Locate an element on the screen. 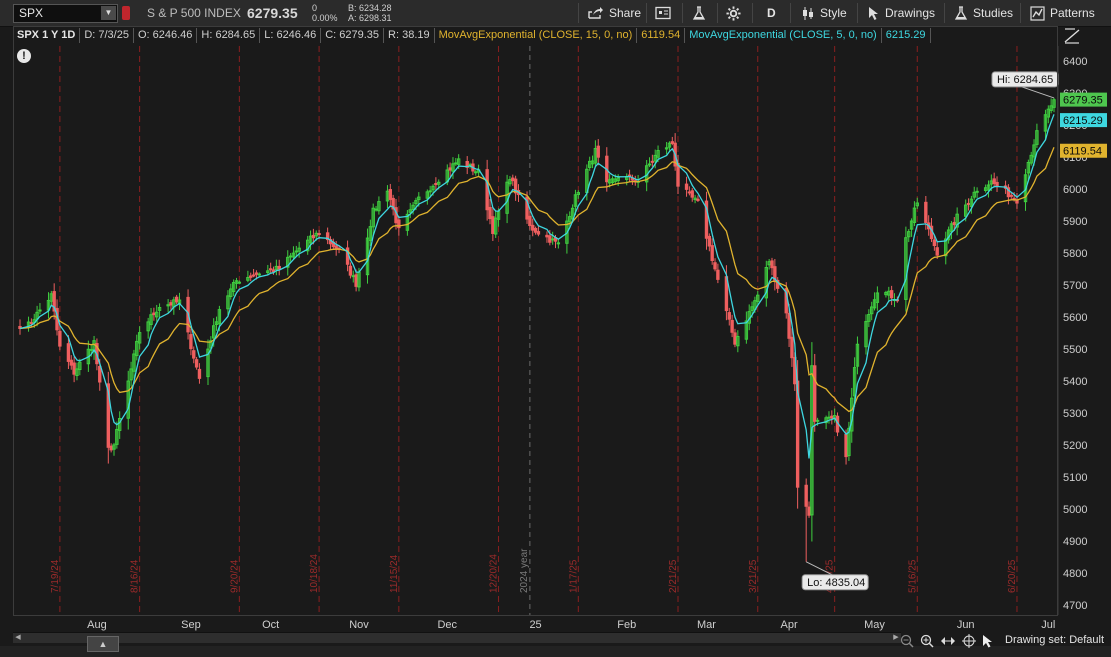 Image resolution: width=1111 pixels, height=657 pixels. drawing-set-label: Drawing set: Default is located at coordinates (1054, 640).